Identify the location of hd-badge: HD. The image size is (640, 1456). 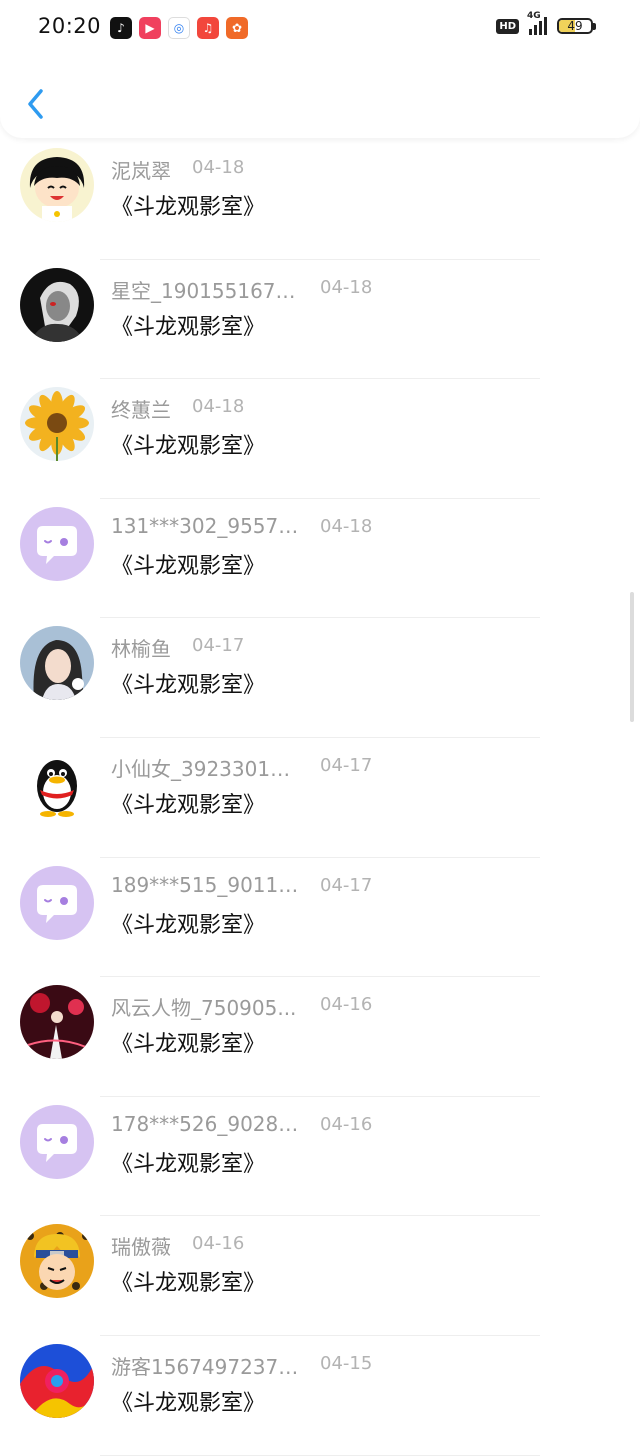
(507, 26).